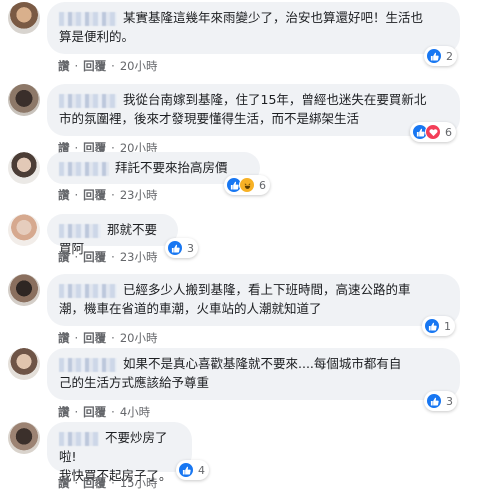 Image resolution: width=480 pixels, height=492 pixels. Describe the element at coordinates (139, 483) in the screenshot. I see `comment-timestamp: 15小時` at that location.